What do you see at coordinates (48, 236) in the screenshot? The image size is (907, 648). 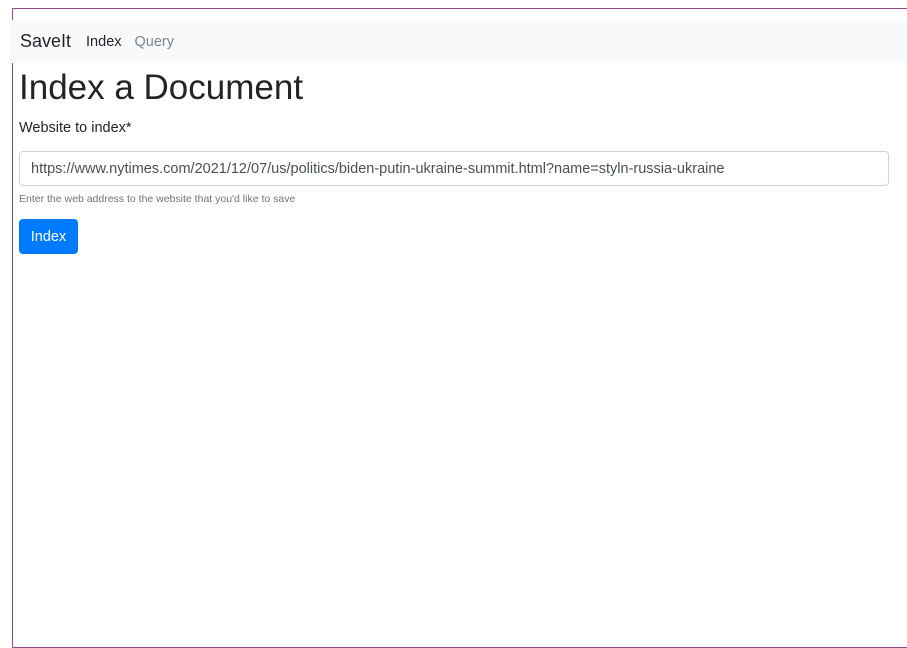 I see `index-button: Index` at bounding box center [48, 236].